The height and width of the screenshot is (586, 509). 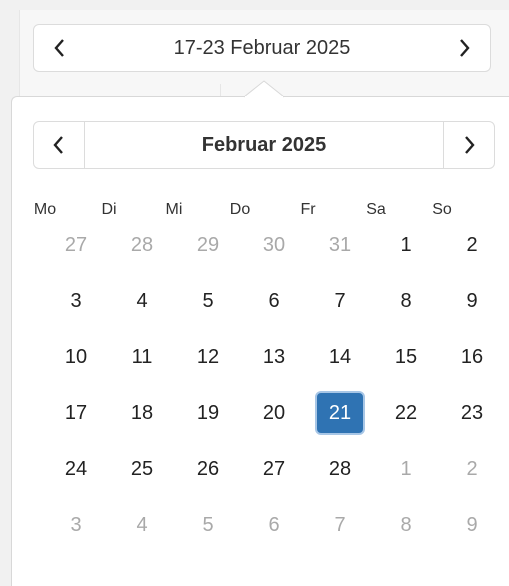 I want to click on day-cell: 22, so click(x=406, y=413).